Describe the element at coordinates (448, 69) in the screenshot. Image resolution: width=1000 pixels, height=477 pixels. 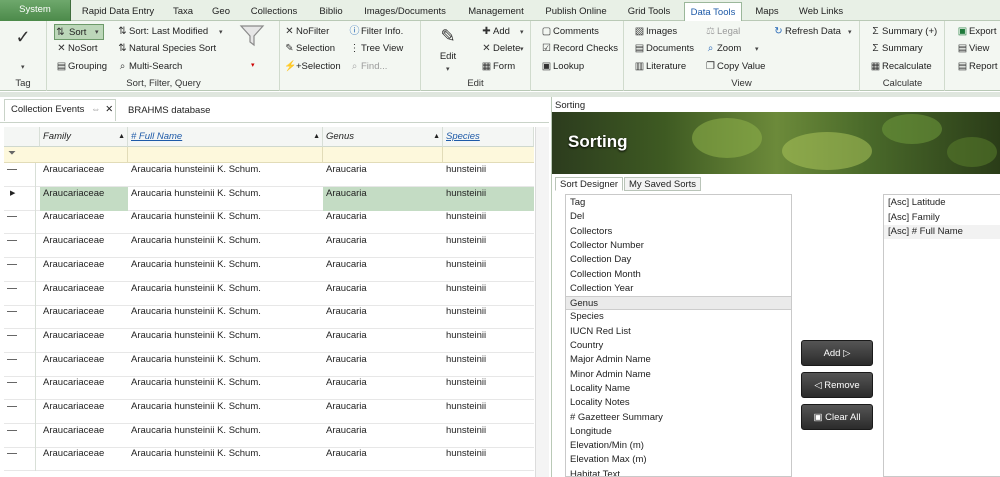
I see `edit-dropdown-icon: ▾` at that location.